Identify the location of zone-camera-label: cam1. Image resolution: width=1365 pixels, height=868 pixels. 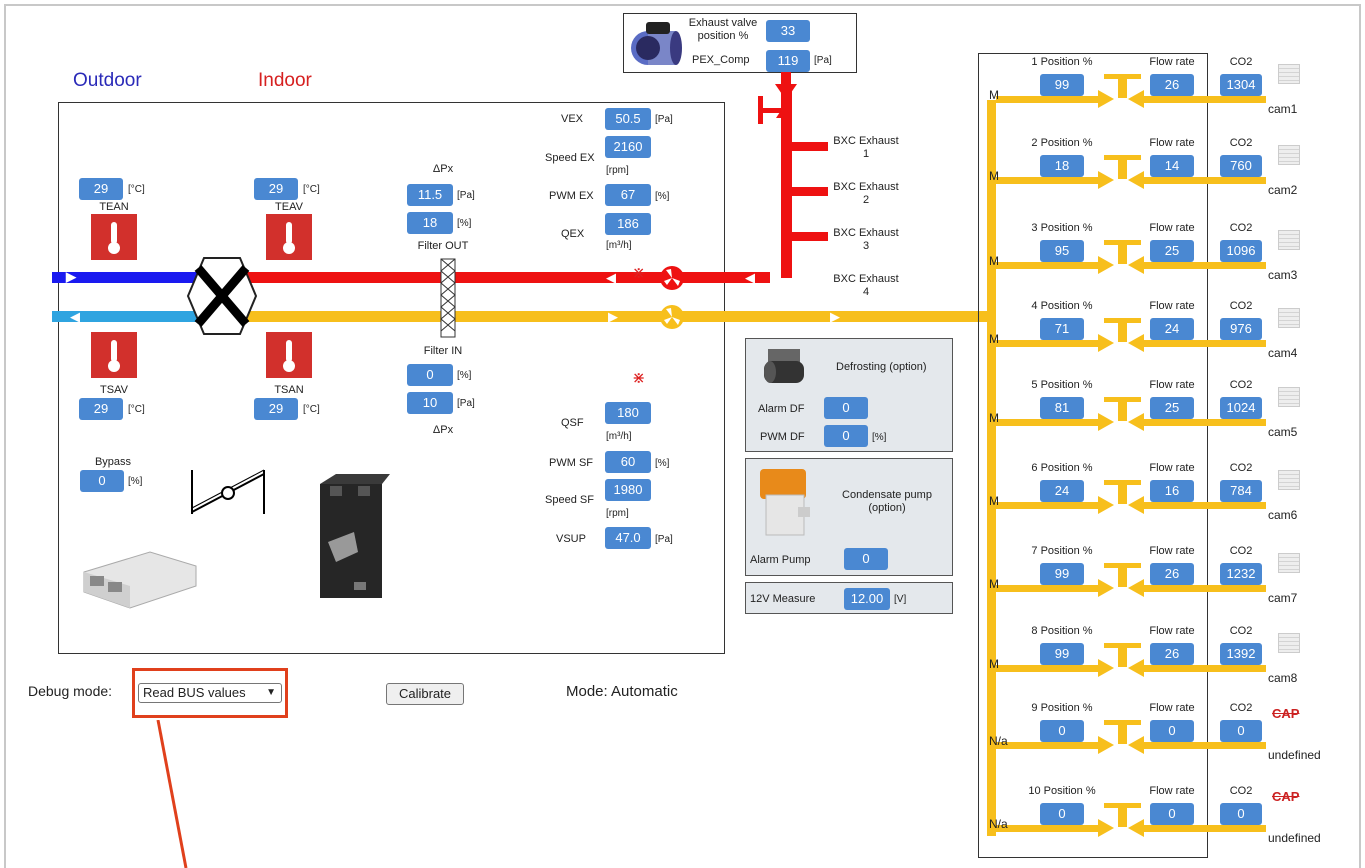
(1283, 109).